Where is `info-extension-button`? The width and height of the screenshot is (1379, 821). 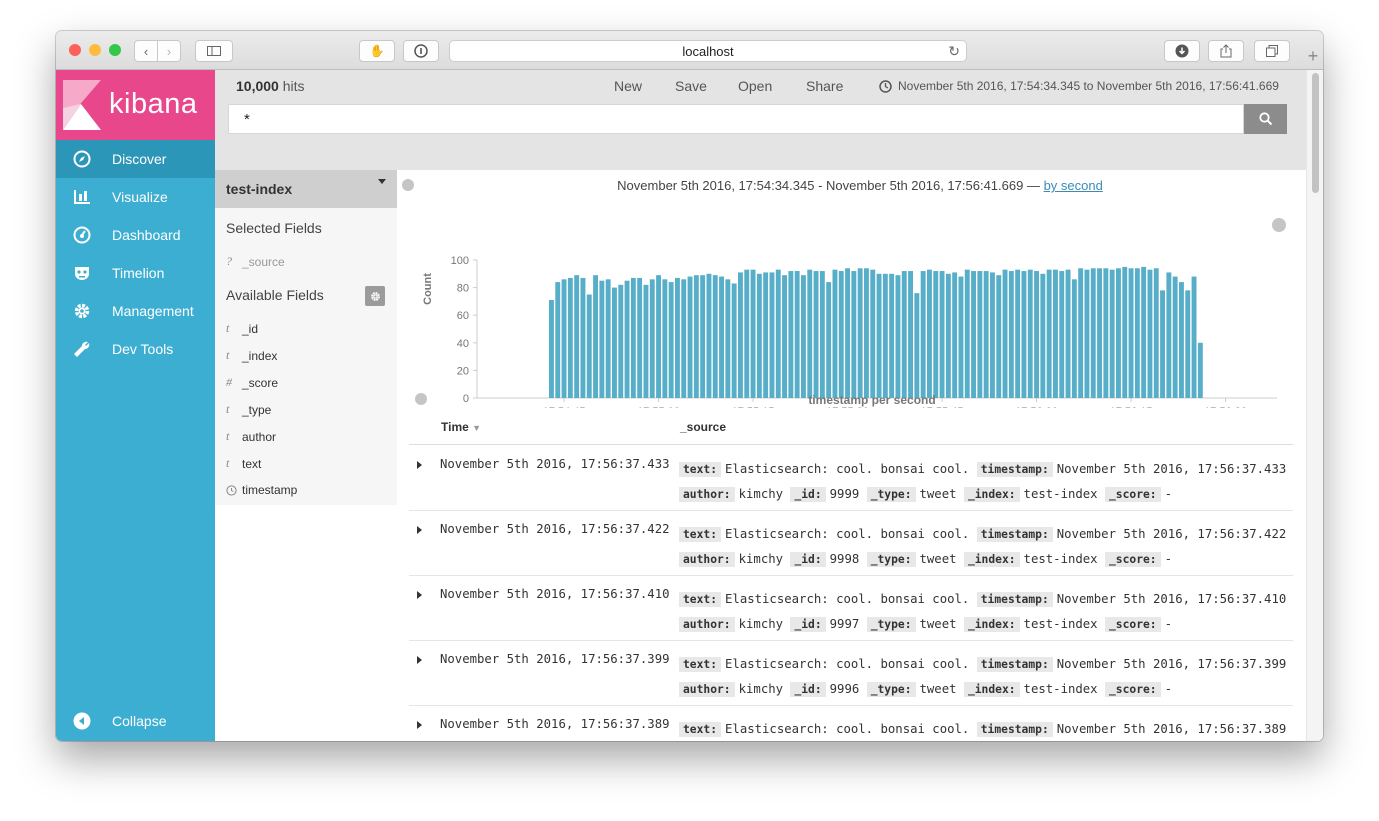 info-extension-button is located at coordinates (421, 51).